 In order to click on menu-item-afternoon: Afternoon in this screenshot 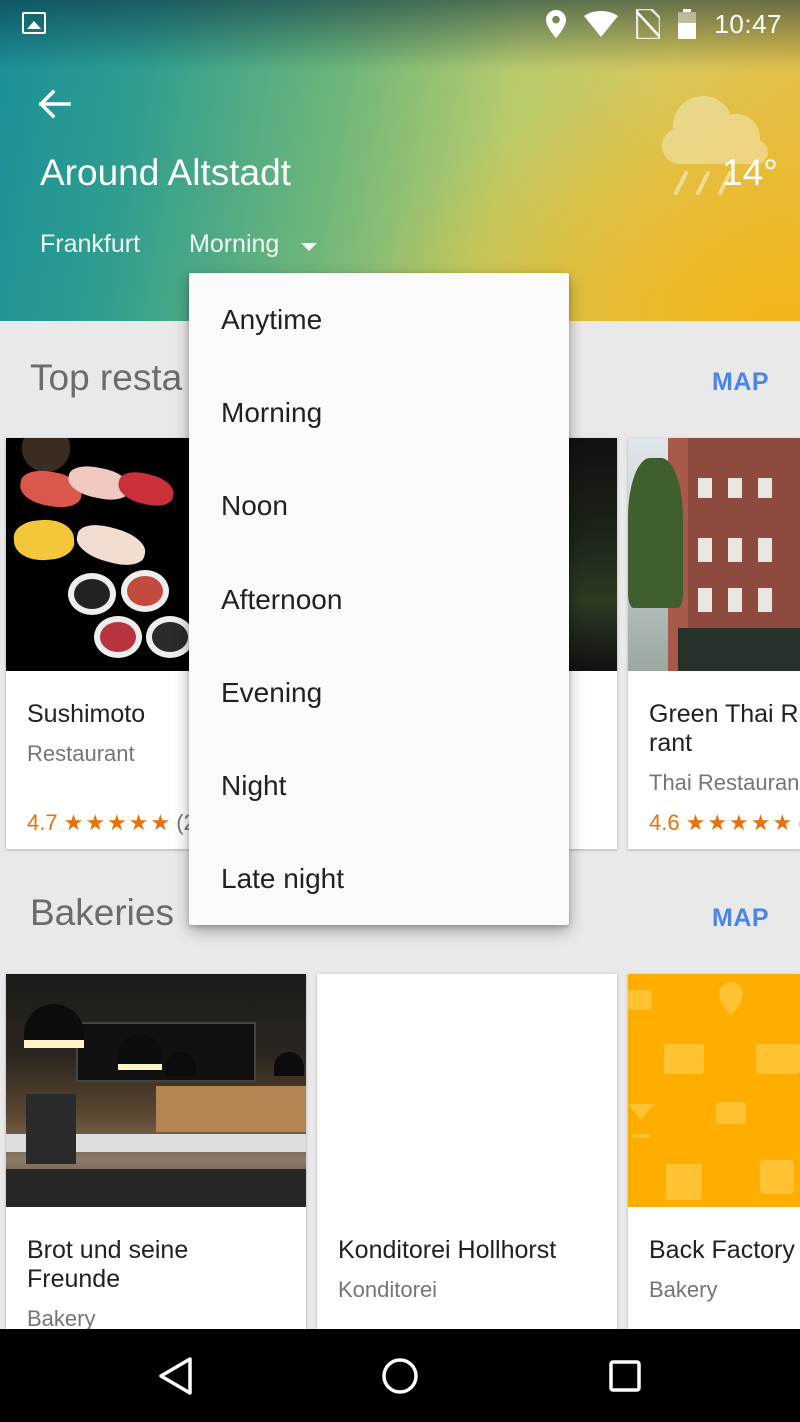, I will do `click(379, 599)`.